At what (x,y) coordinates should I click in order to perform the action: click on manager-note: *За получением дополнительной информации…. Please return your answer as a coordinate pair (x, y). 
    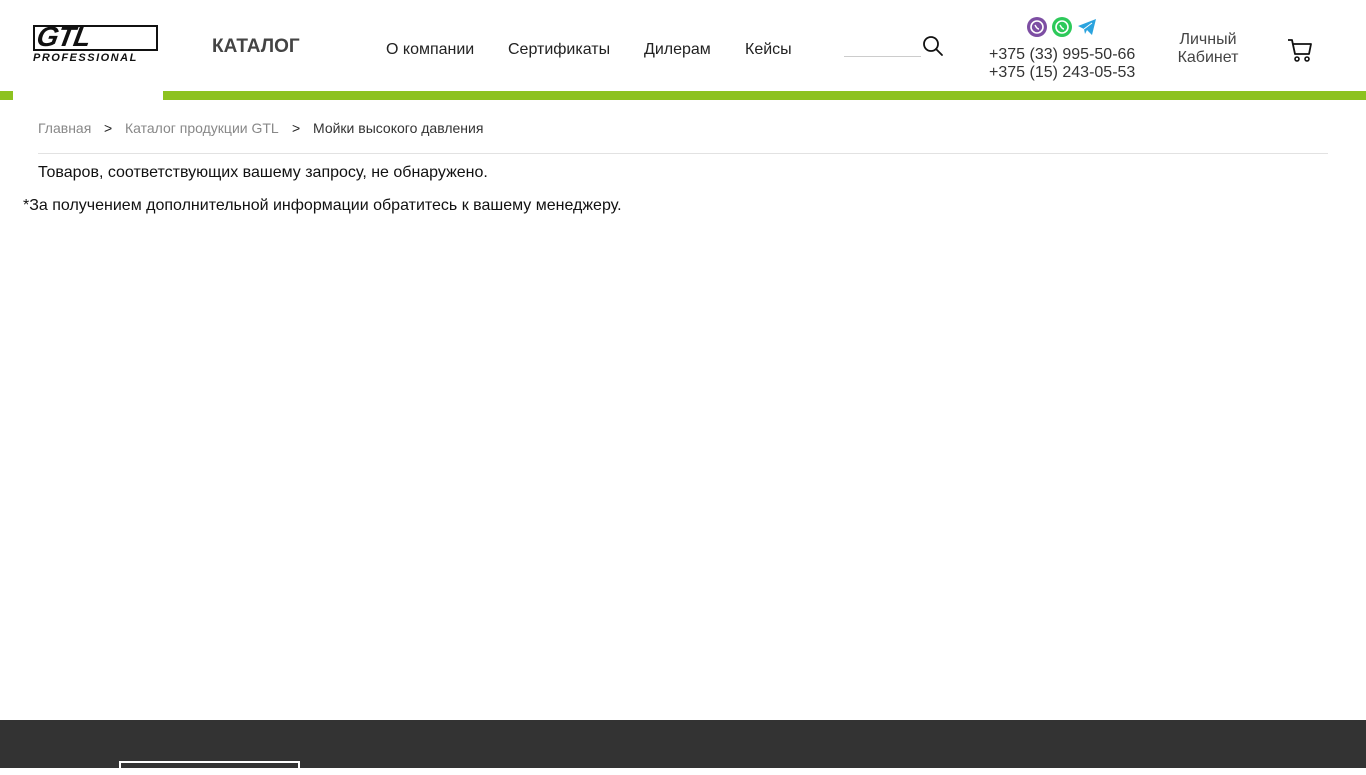
    Looking at the image, I should click on (322, 205).